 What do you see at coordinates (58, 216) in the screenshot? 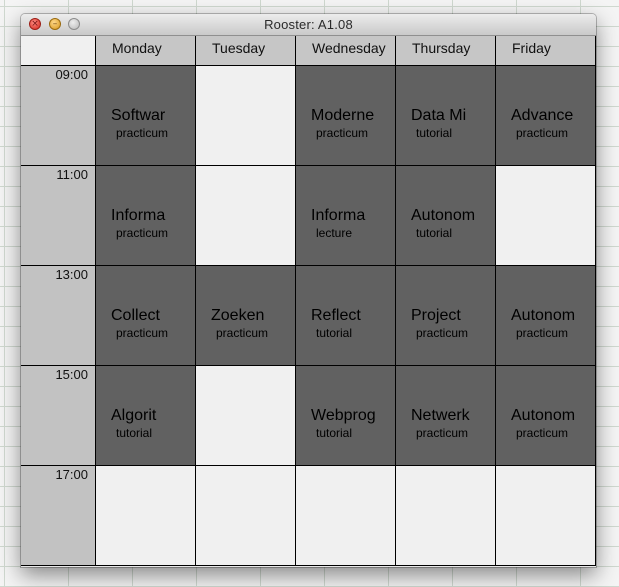
I see `time-slot-label: 11:00` at bounding box center [58, 216].